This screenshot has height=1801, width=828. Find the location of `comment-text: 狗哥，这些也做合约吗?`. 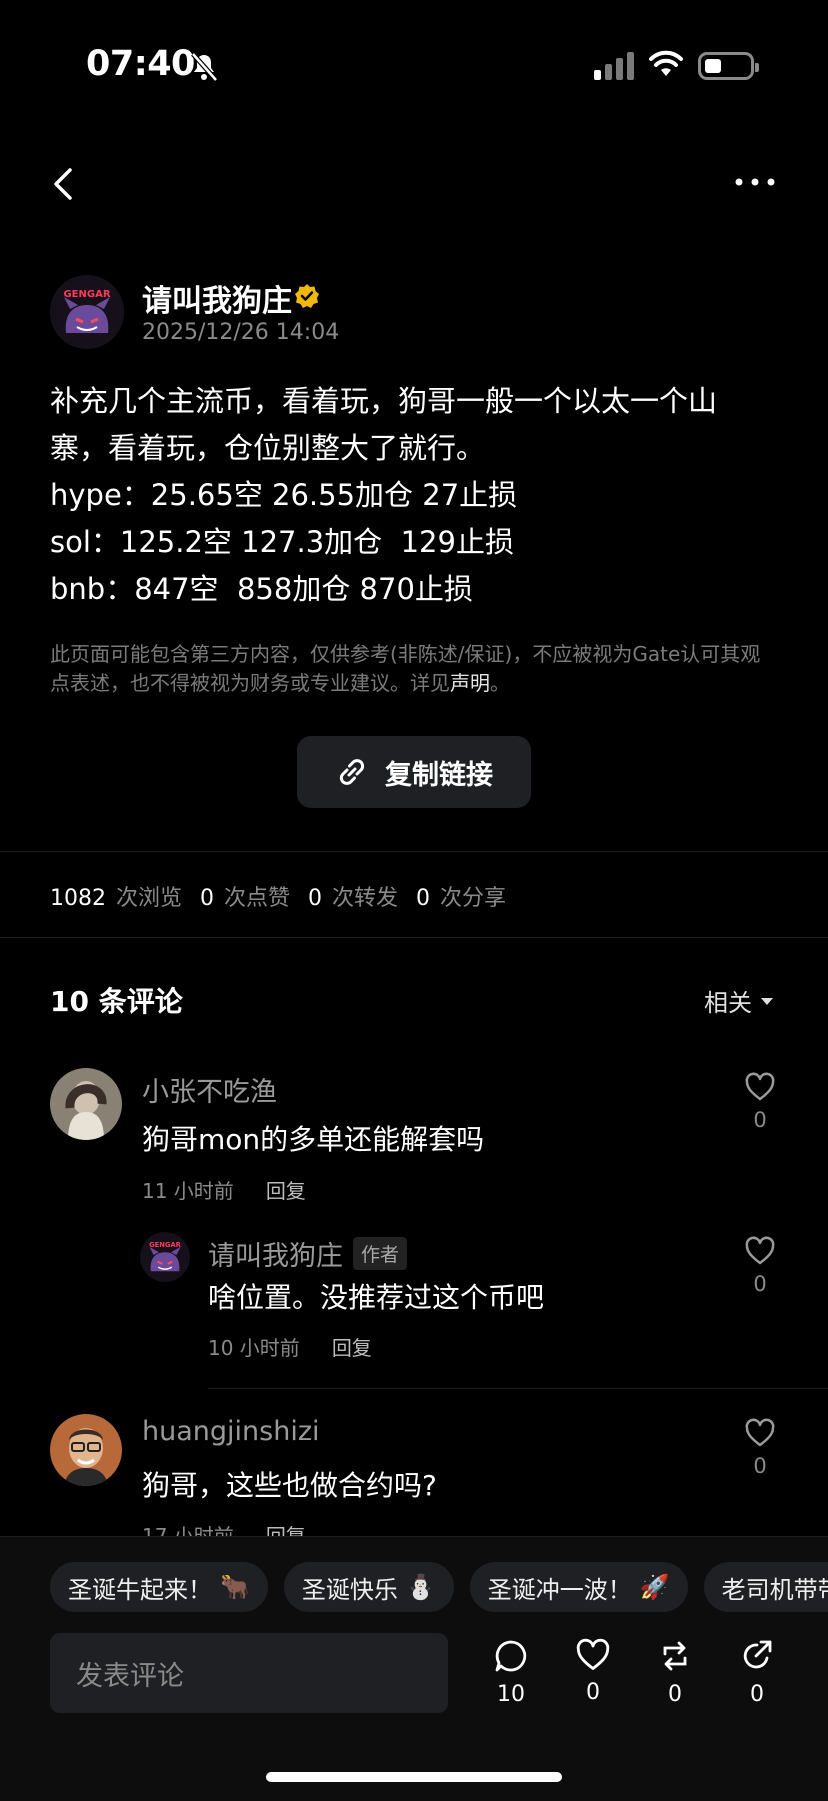

comment-text: 狗哥，这些也做合约吗? is located at coordinates (289, 1485).